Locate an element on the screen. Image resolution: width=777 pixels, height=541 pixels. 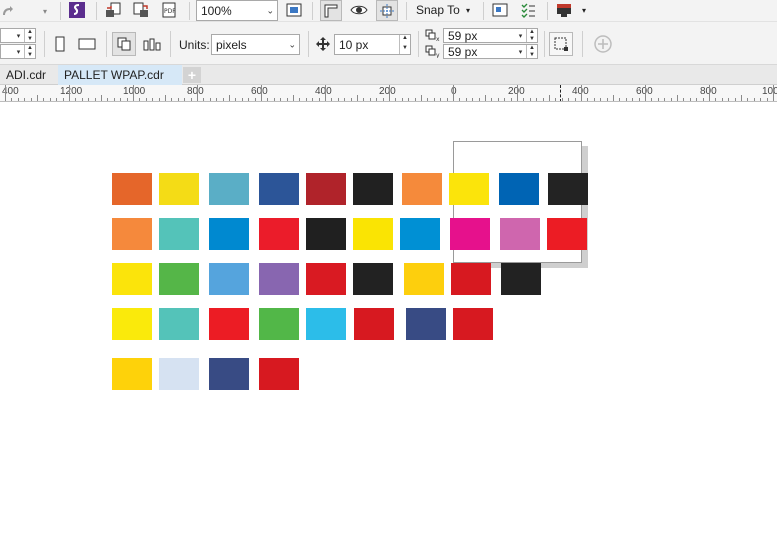
portrait-icon is located at coordinates (60, 44).